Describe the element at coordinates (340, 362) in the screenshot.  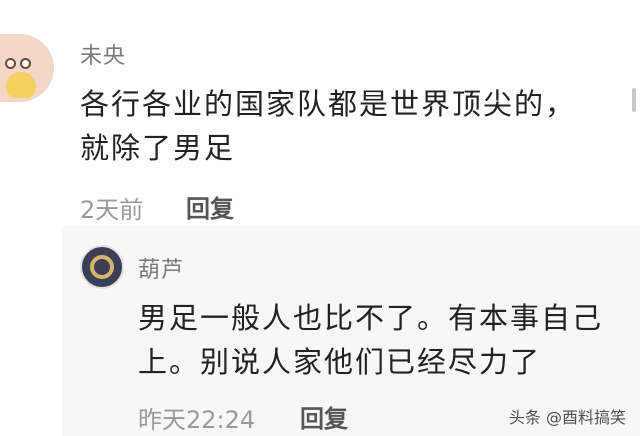
I see `reply-text-line: 上。别说人家他们已经尽力了` at that location.